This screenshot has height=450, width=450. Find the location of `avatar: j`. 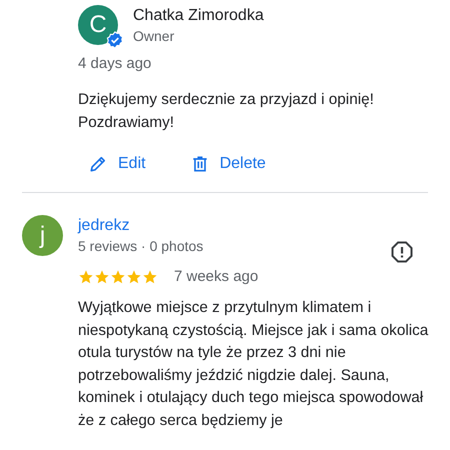

avatar: j is located at coordinates (42, 235).